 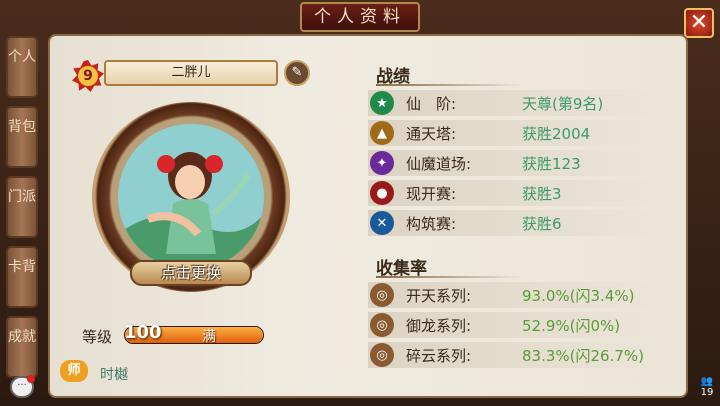 I want to click on record-row: ★ 仙 阶: 天尊(第9名), so click(x=518, y=103).